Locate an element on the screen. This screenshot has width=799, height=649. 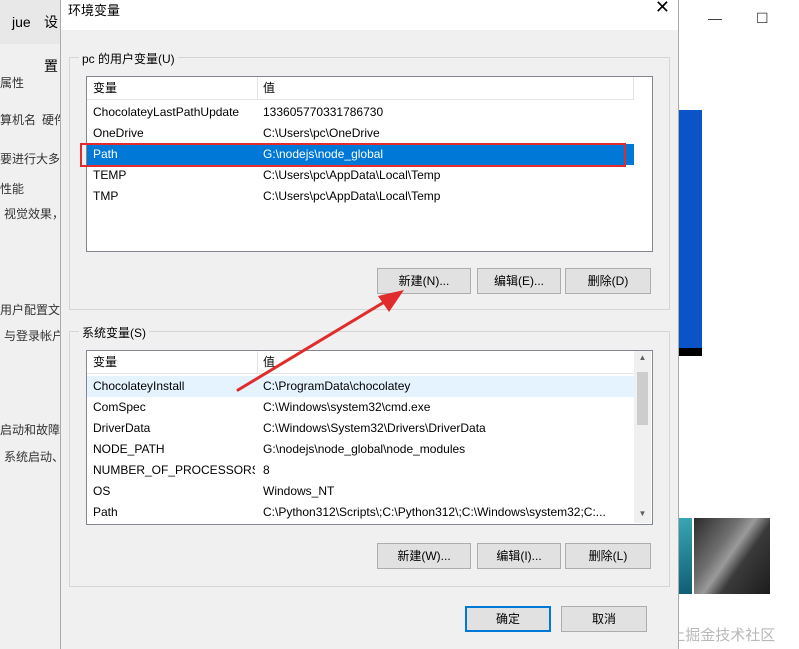
variable-value: C:\ProgramData\chocolatey is located at coordinates (337, 386).